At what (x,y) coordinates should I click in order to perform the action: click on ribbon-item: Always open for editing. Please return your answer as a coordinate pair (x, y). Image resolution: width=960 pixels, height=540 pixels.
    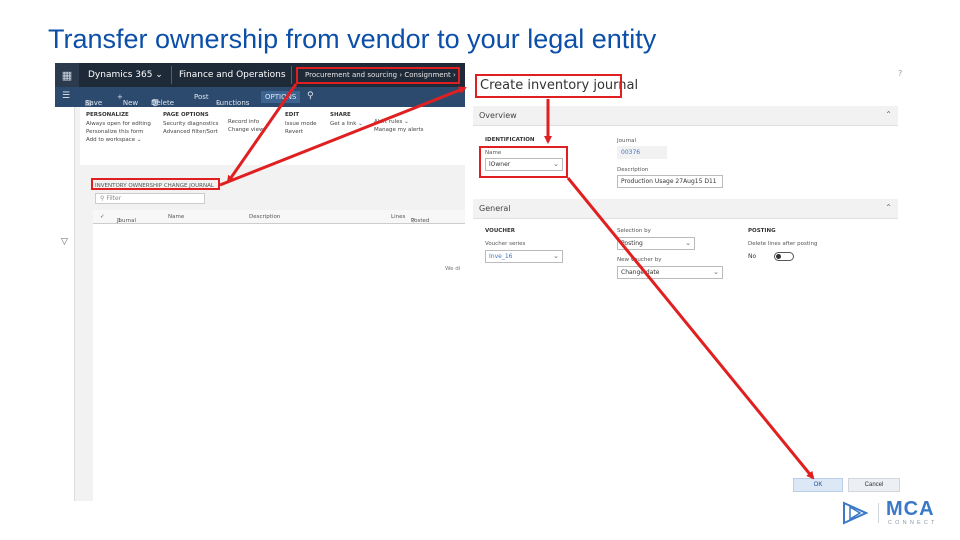
    Looking at the image, I should click on (118, 124).